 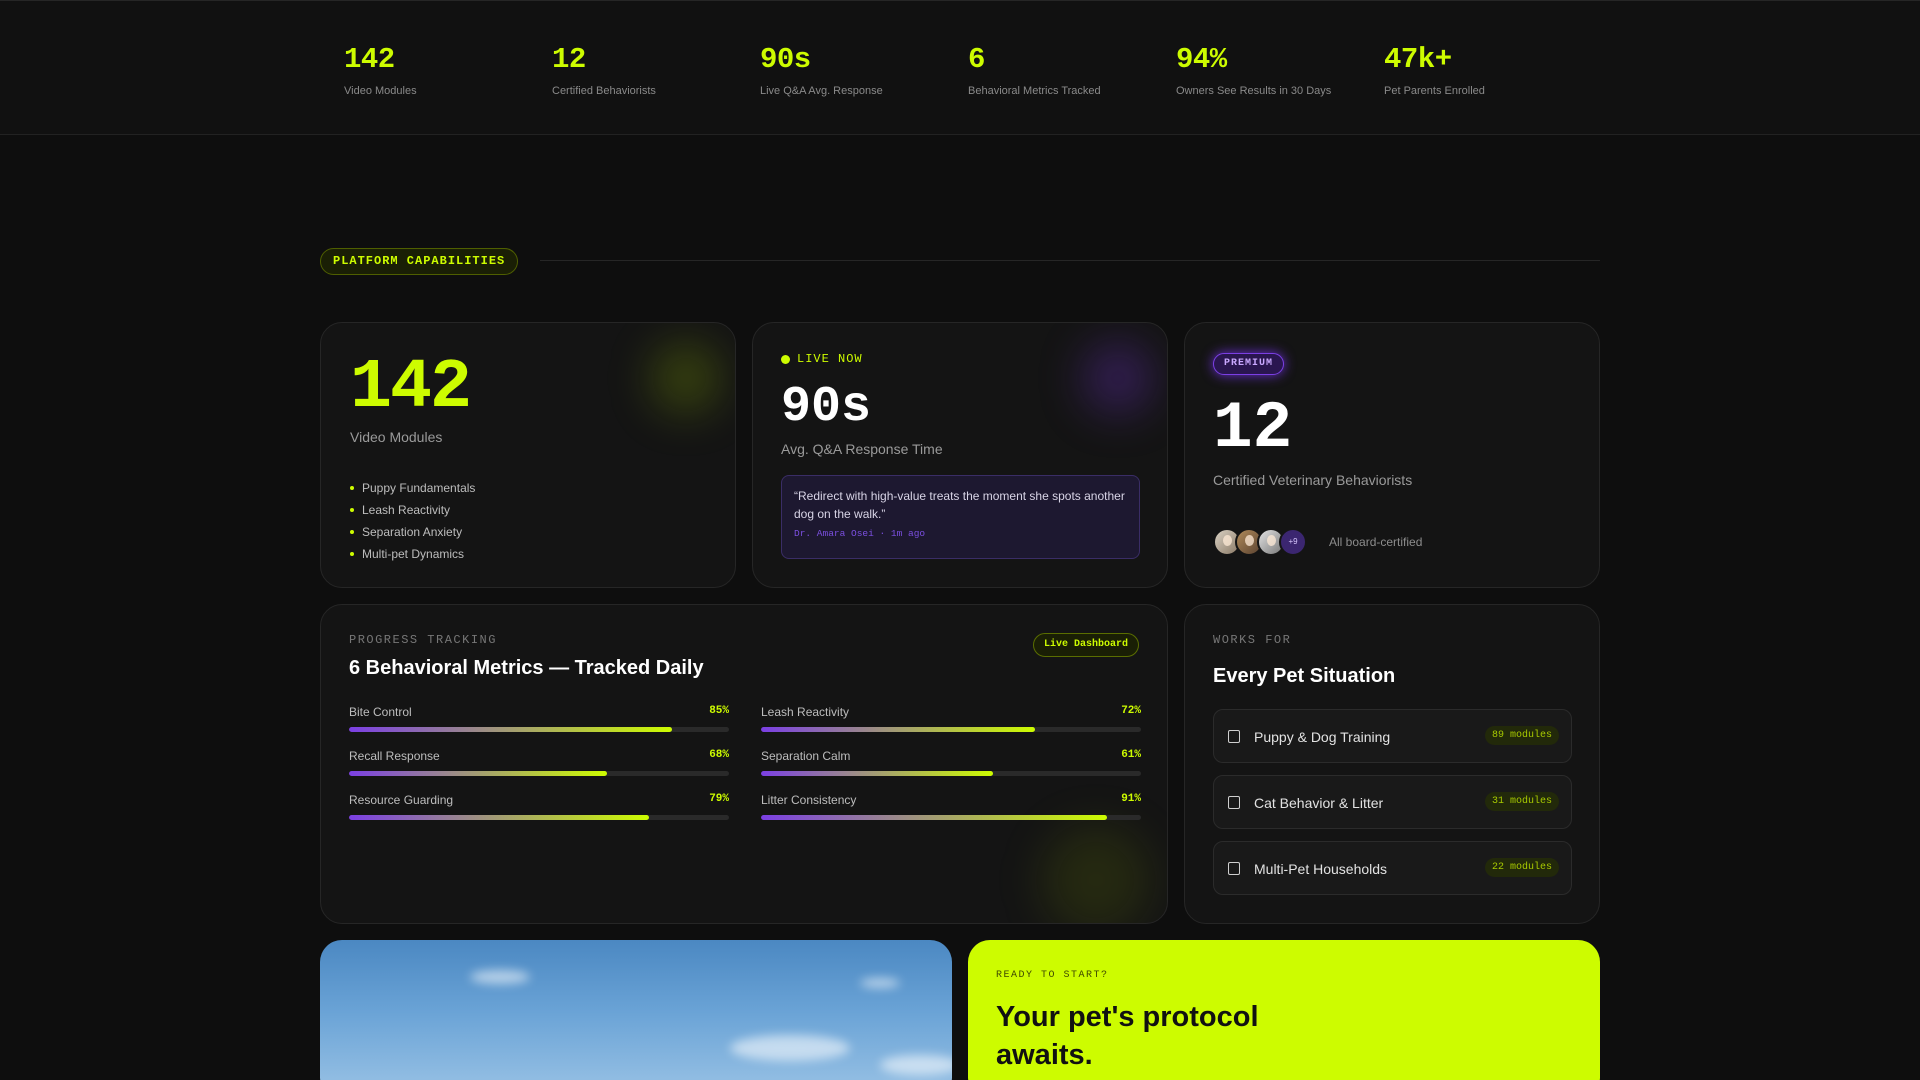 I want to click on qa-number: 90s, so click(x=826, y=407).